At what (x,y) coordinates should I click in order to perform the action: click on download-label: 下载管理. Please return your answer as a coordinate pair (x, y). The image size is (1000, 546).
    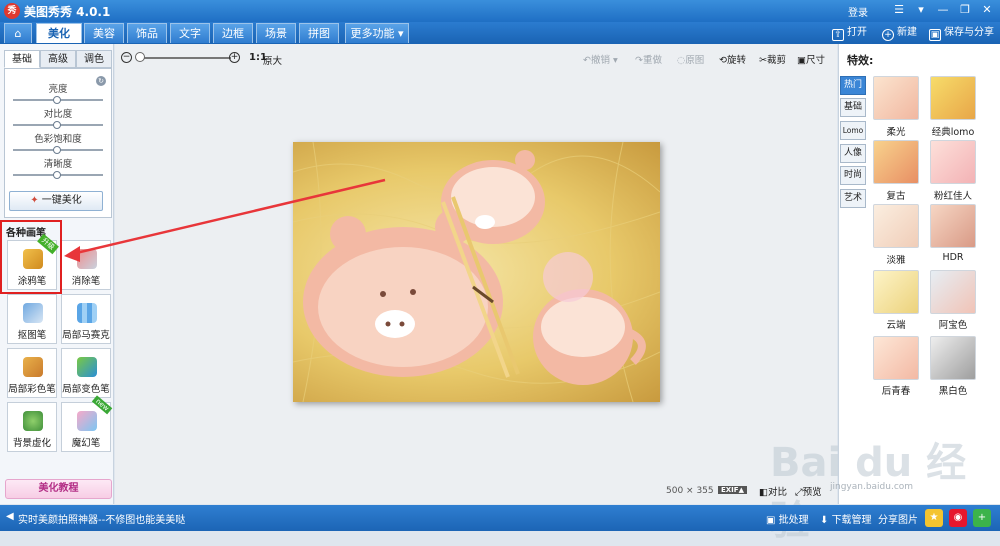
    Looking at the image, I should click on (851, 520).